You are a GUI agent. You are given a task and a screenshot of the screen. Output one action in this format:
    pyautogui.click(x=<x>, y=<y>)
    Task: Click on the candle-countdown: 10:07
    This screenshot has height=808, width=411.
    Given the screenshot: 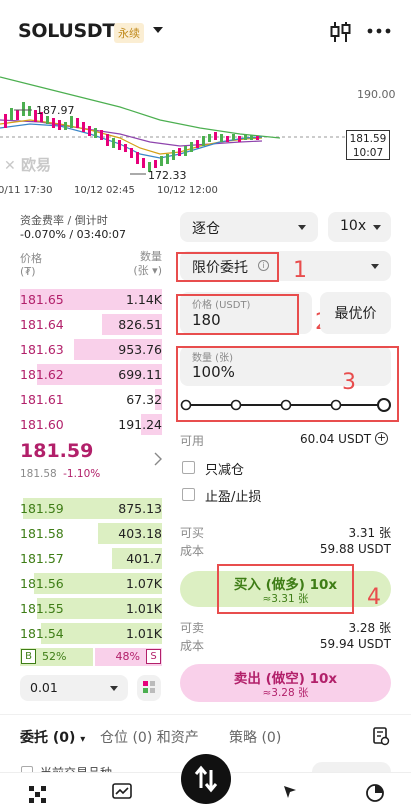 What is the action you would take?
    pyautogui.click(x=368, y=153)
    